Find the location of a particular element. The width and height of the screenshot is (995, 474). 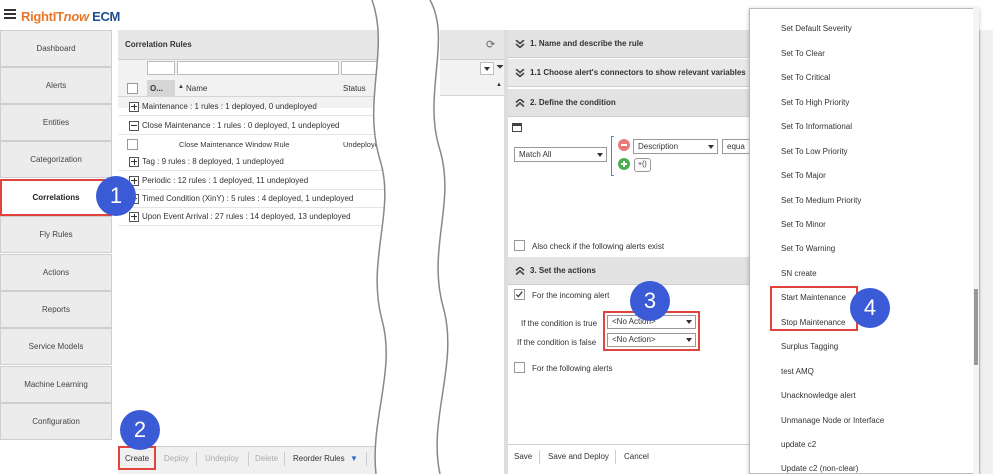

sidebar-item-reports: Reports is located at coordinates (56, 309).